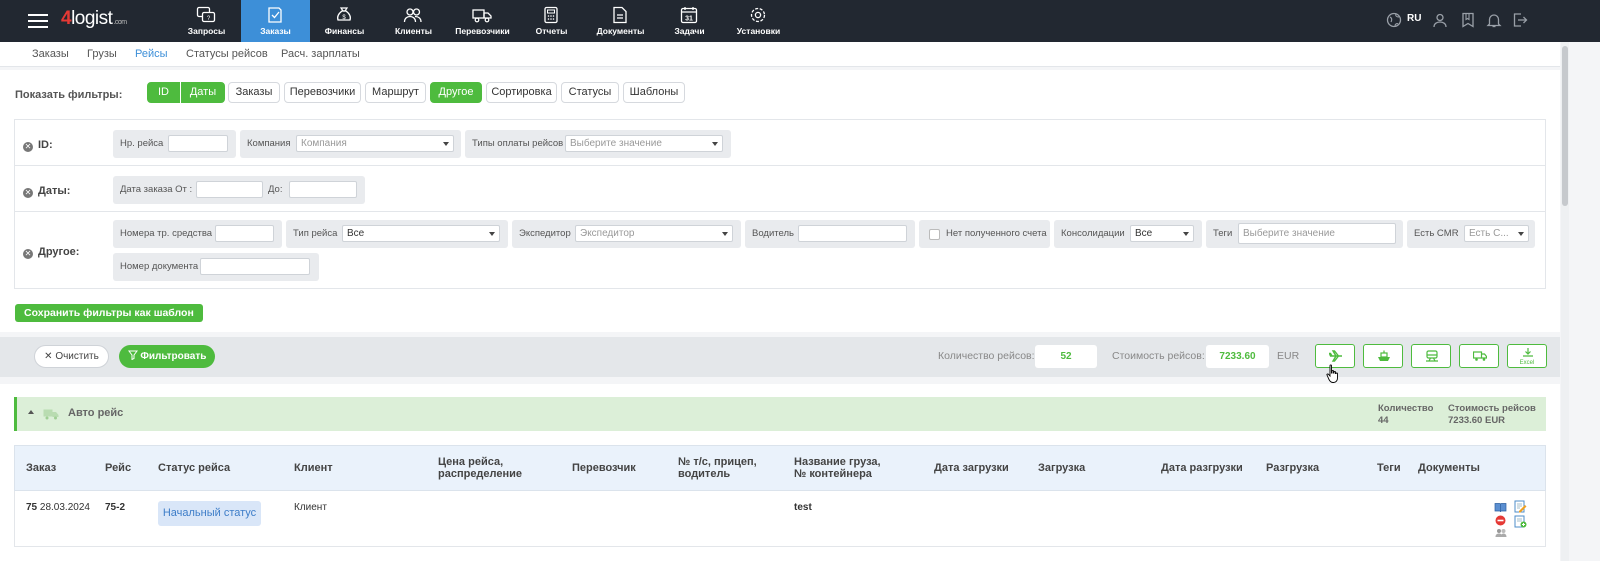 This screenshot has width=1600, height=561. Describe the element at coordinates (254, 92) in the screenshot. I see `filter-toggle-orders: Заказы` at that location.